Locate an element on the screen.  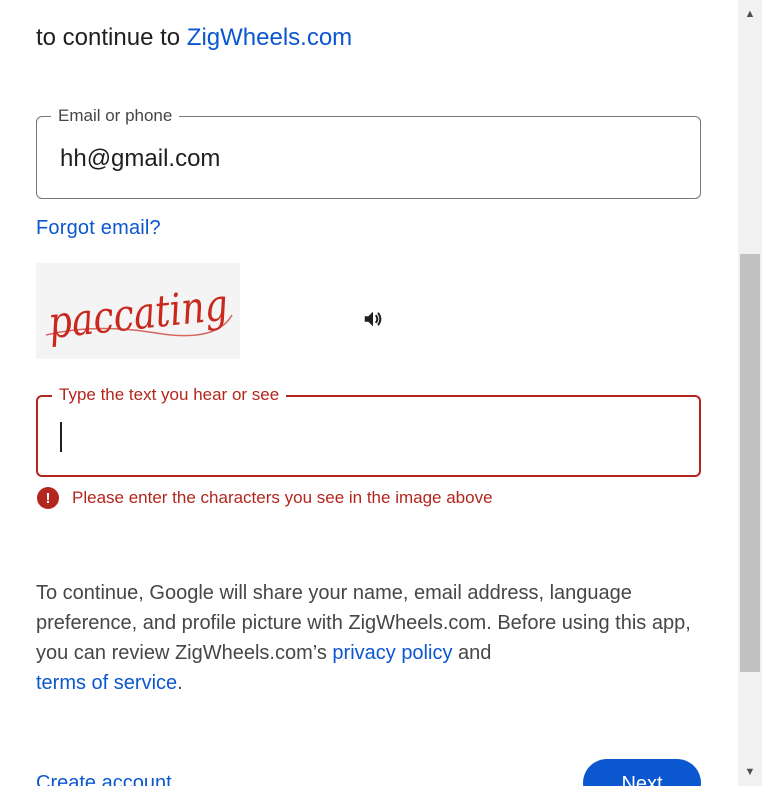
forgot-email-link: Forgot email? is located at coordinates (98, 228).